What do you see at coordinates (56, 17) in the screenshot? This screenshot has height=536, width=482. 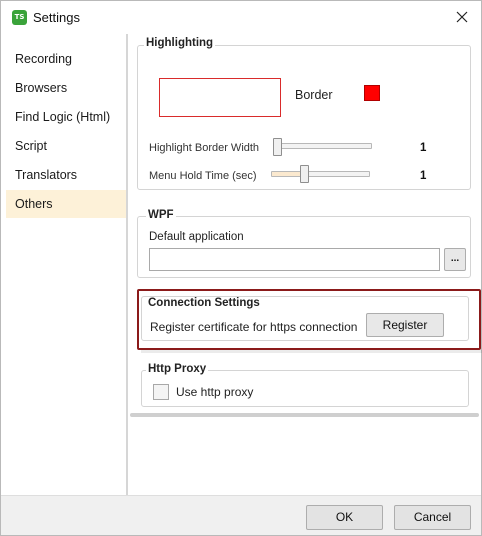 I see `window-title: Settings` at bounding box center [56, 17].